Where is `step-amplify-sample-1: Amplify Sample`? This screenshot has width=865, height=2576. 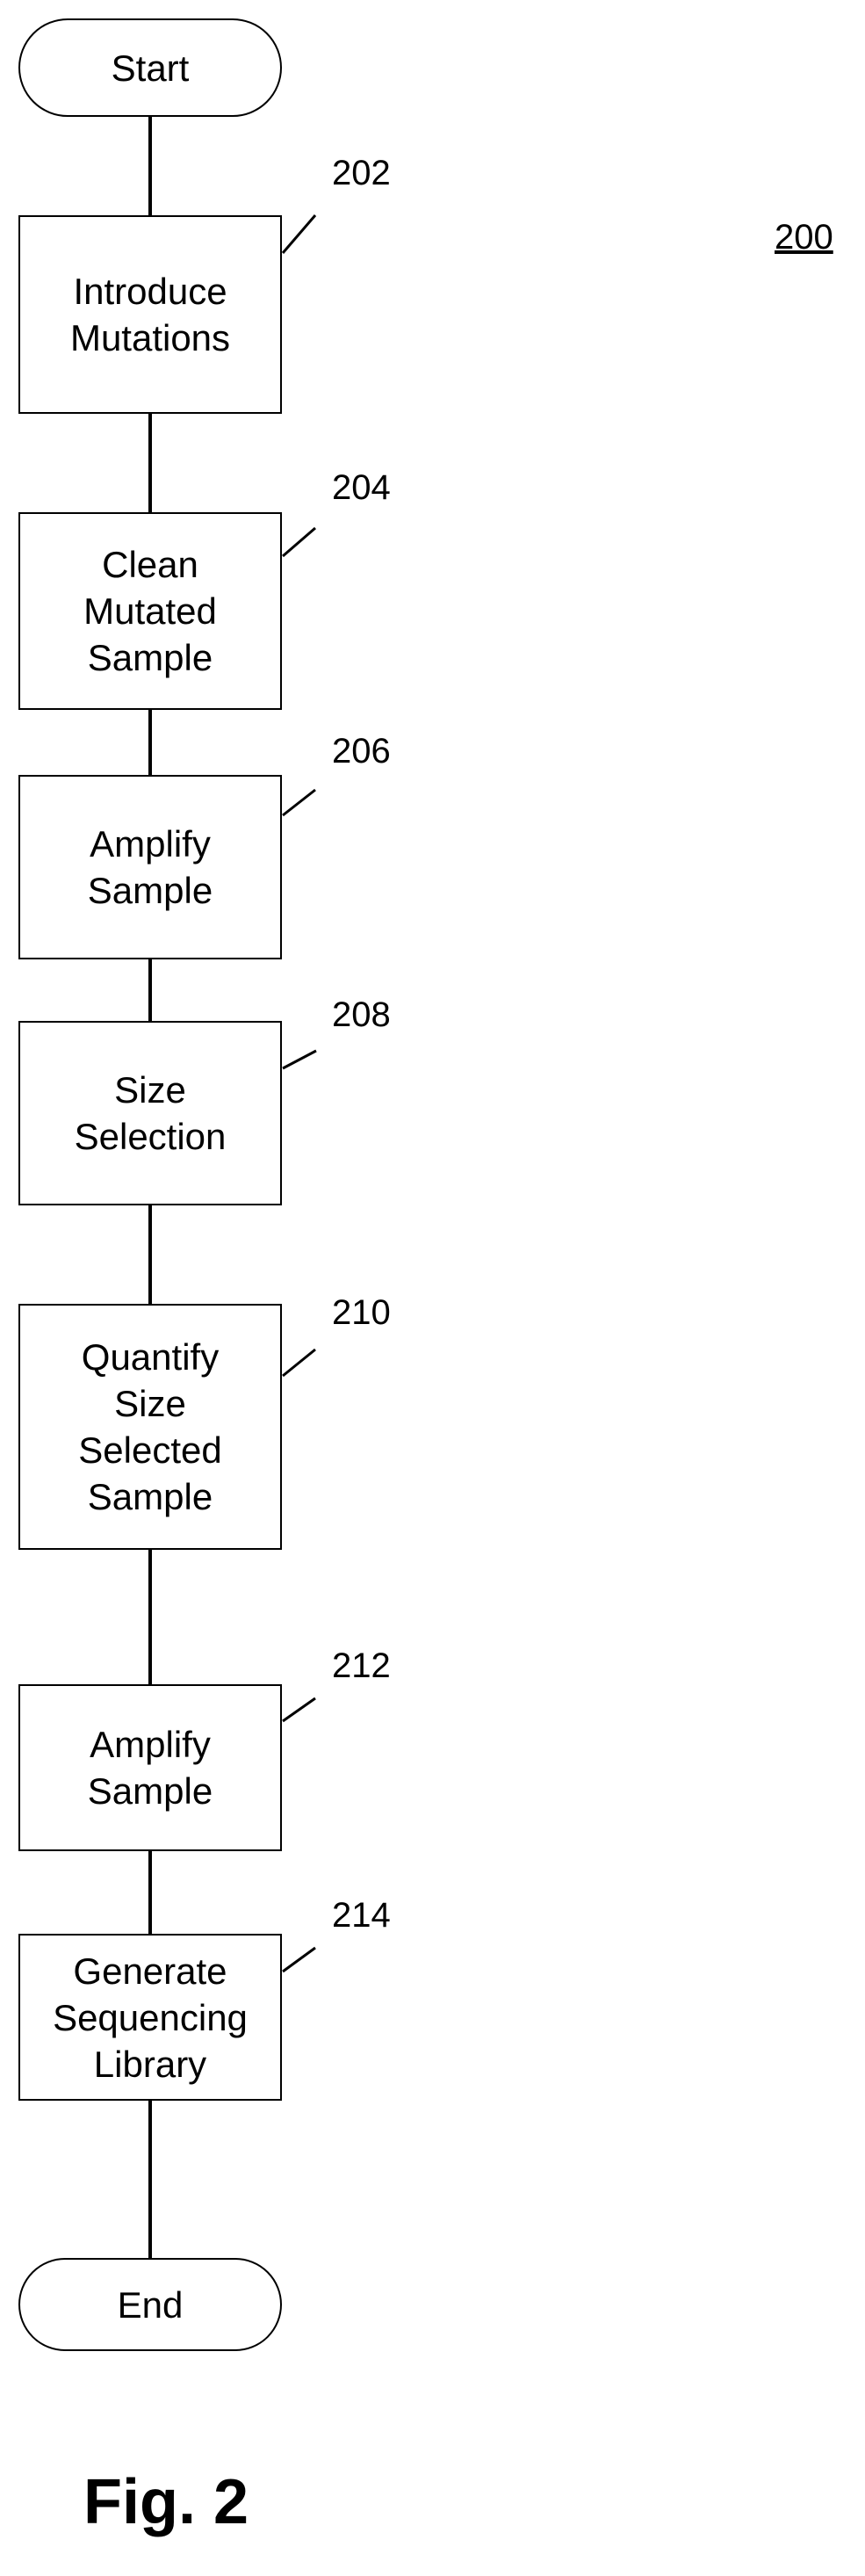
step-amplify-sample-1: Amplify Sample is located at coordinates (150, 867).